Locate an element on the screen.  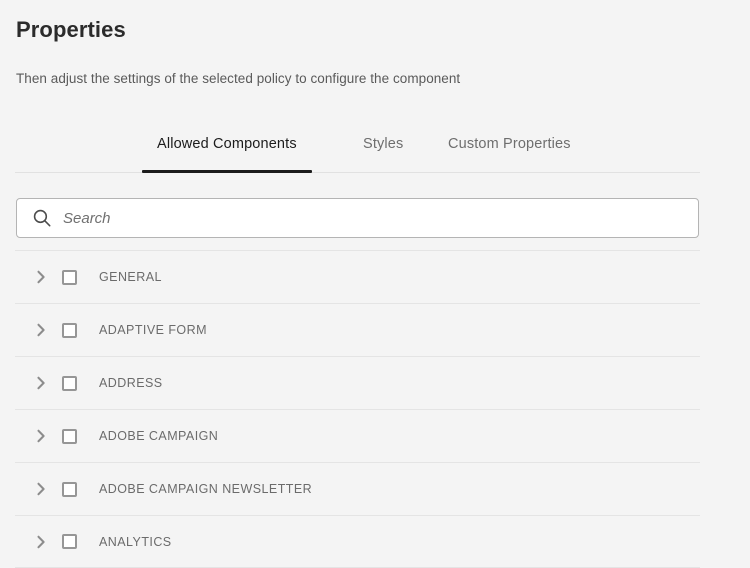
search-input is located at coordinates (363, 218).